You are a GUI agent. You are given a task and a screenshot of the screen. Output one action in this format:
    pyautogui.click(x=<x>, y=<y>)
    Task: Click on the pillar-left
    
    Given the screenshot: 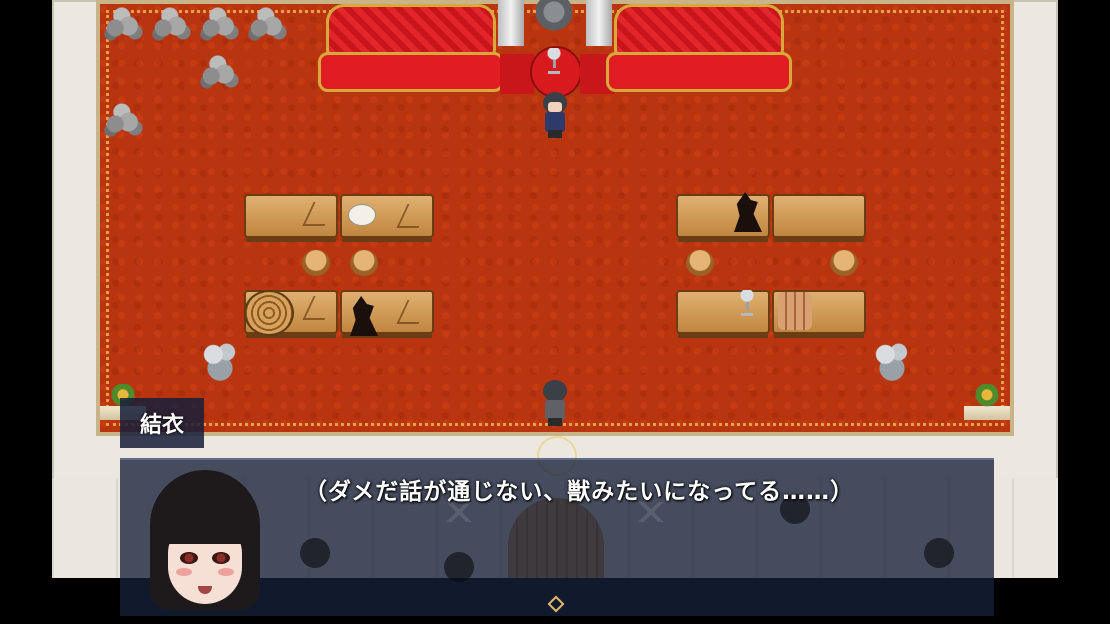 What is the action you would take?
    pyautogui.click(x=511, y=23)
    